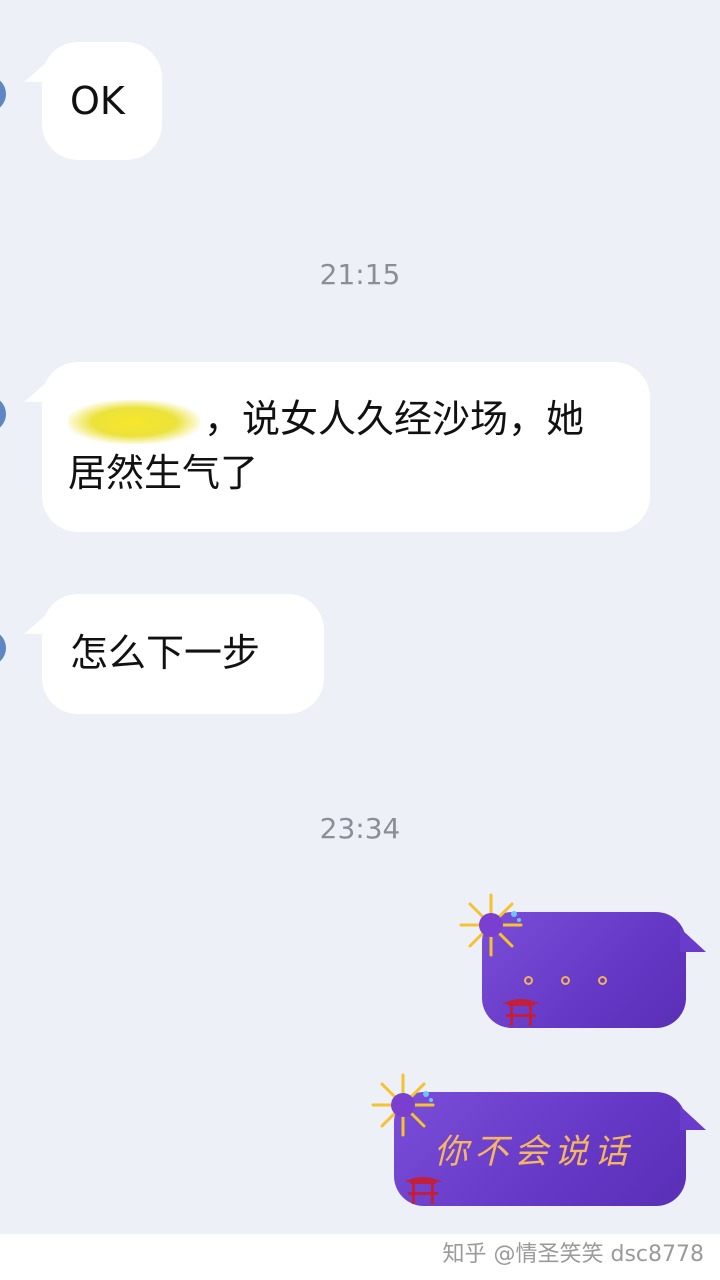  I want to click on watermark: 知乎 @情圣笑笑 dsc8778, so click(573, 1254).